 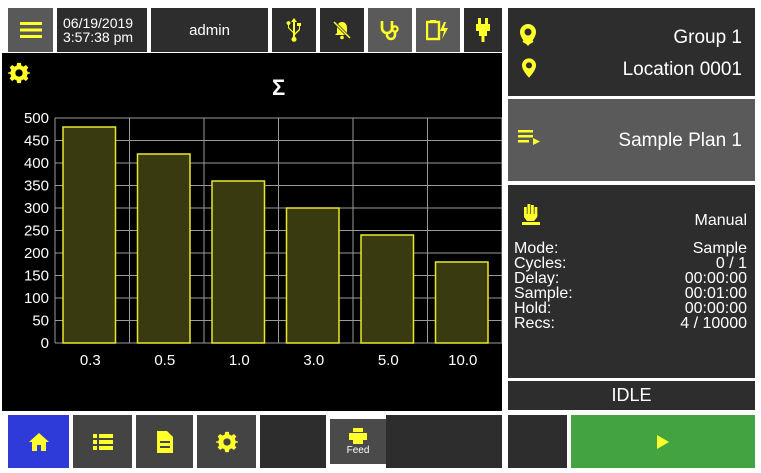 I want to click on status-row: Sample: 00:01:00, so click(x=630, y=293).